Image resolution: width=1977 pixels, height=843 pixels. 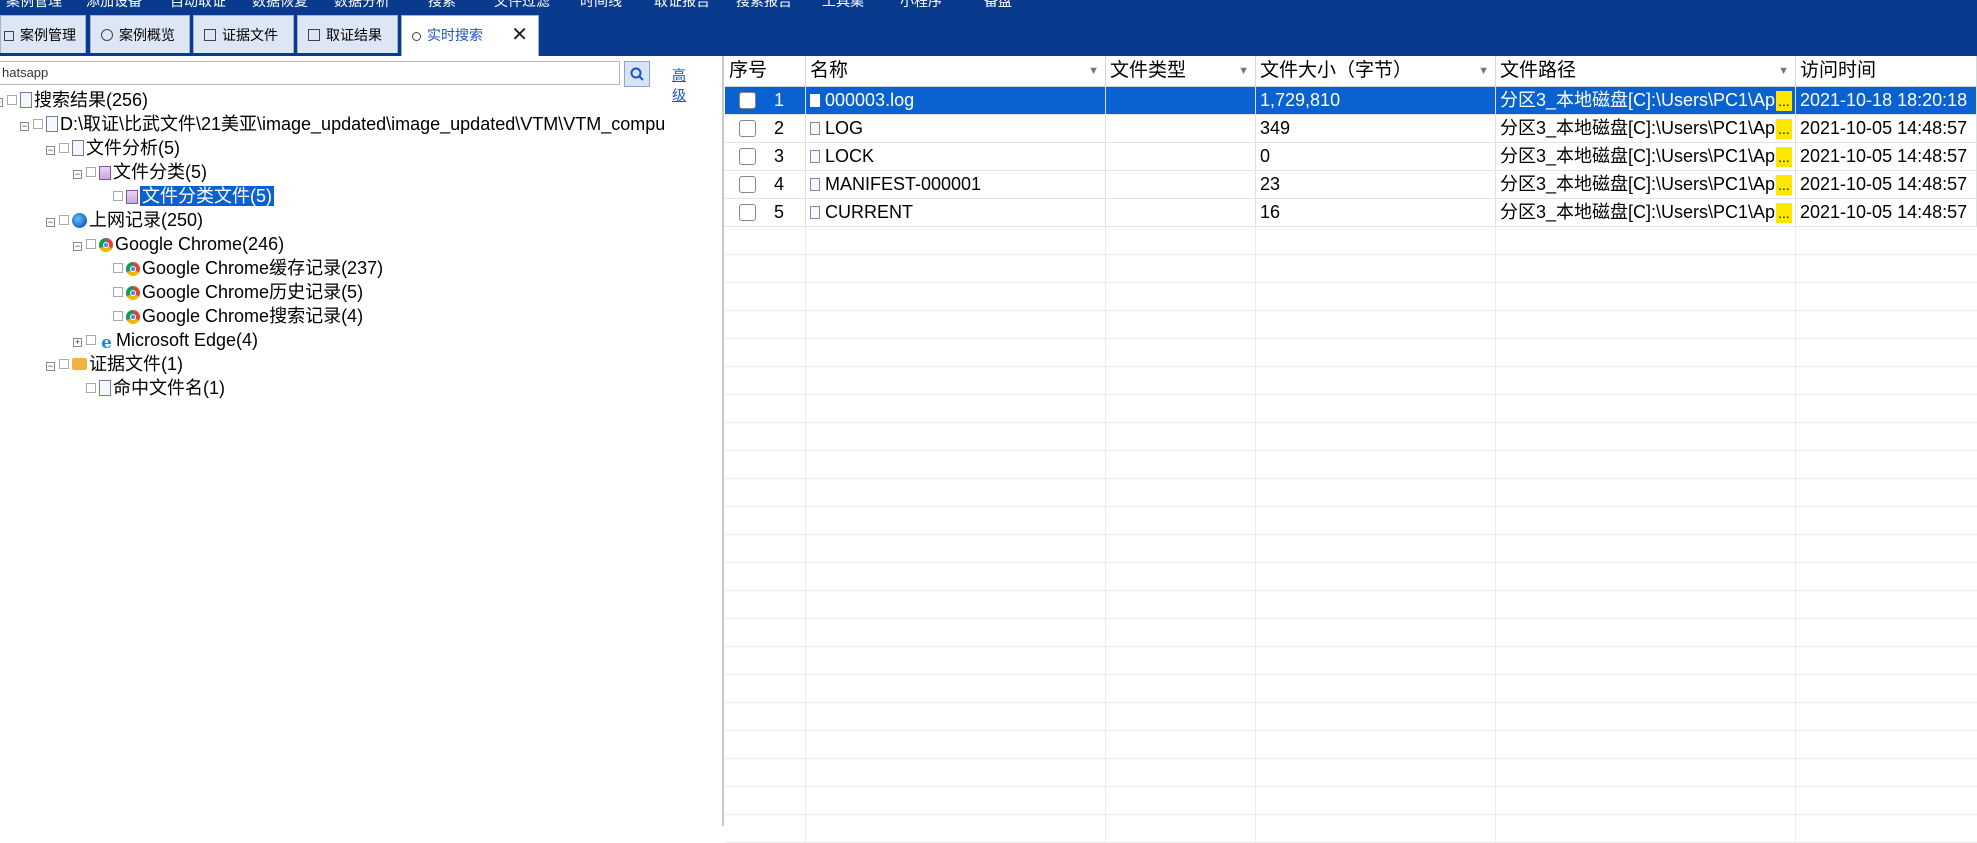 I want to click on tree-node-file-analysis: − 文件分析(5), so click(x=113, y=148).